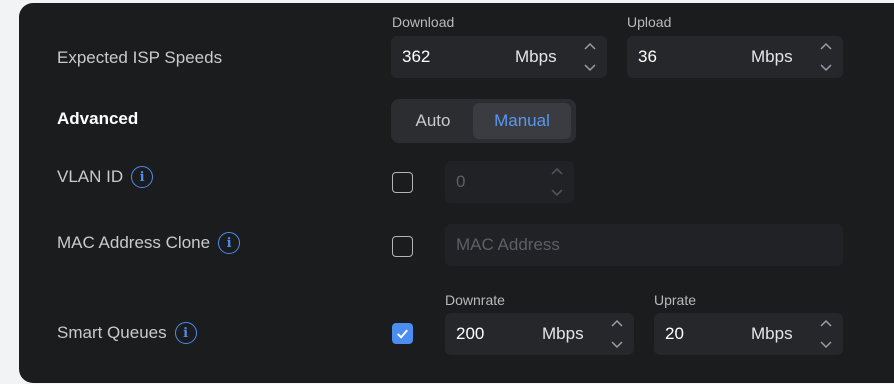 This screenshot has width=894, height=384. What do you see at coordinates (649, 22) in the screenshot?
I see `upload-caption: Upload` at bounding box center [649, 22].